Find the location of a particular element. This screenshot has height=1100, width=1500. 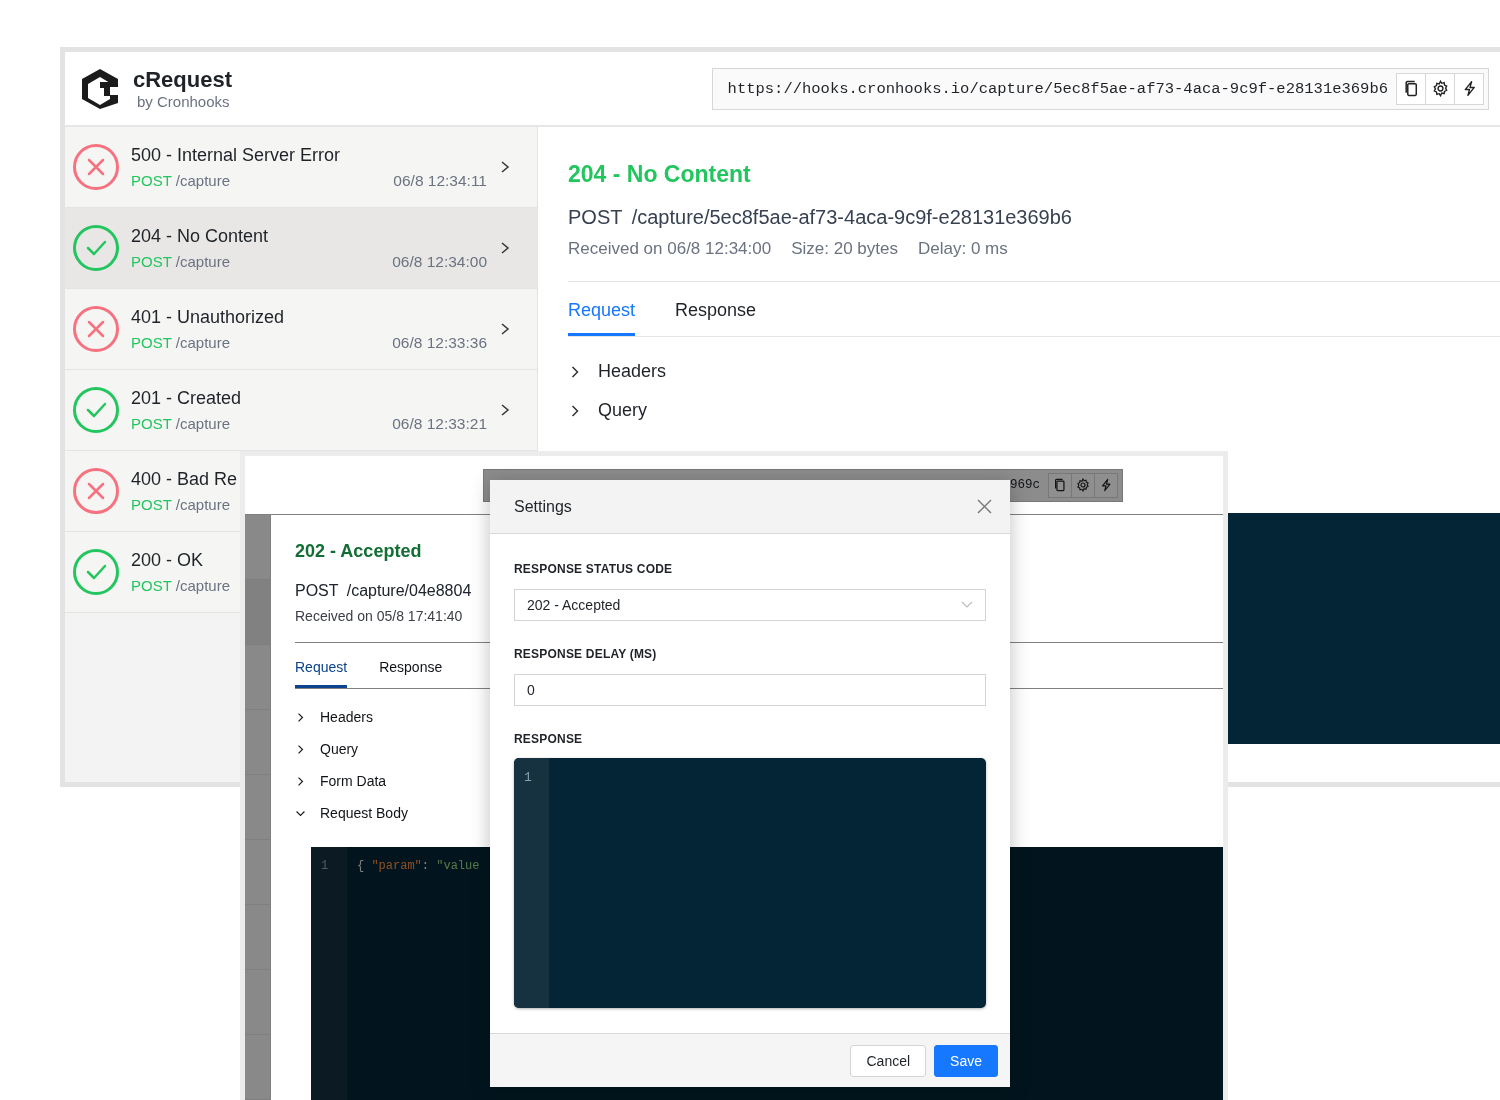

section-label: Form Data is located at coordinates (353, 781).